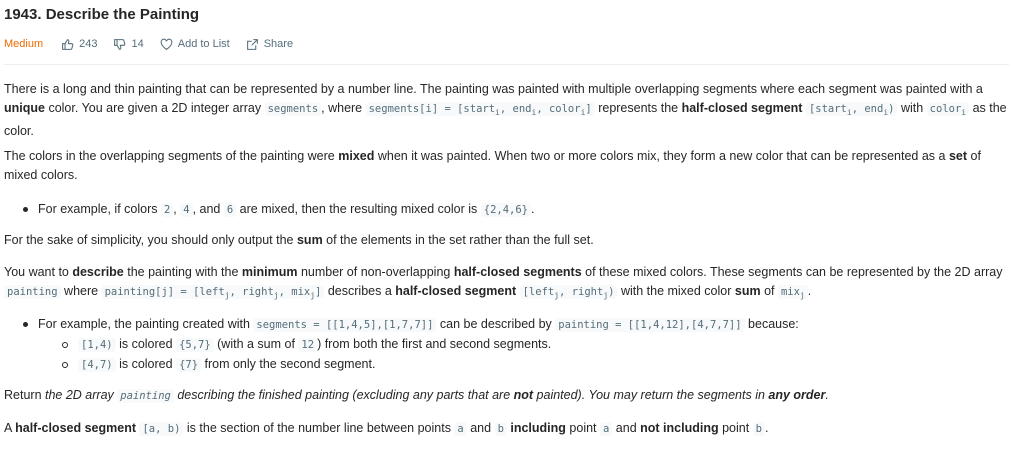  Describe the element at coordinates (102, 14) in the screenshot. I see `problem-title: 1943. Describe the Painting` at that location.